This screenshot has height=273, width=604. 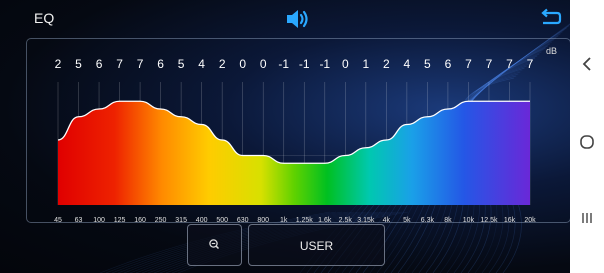 What do you see at coordinates (325, 220) in the screenshot?
I see `frequency-tick-label: 1.6k` at bounding box center [325, 220].